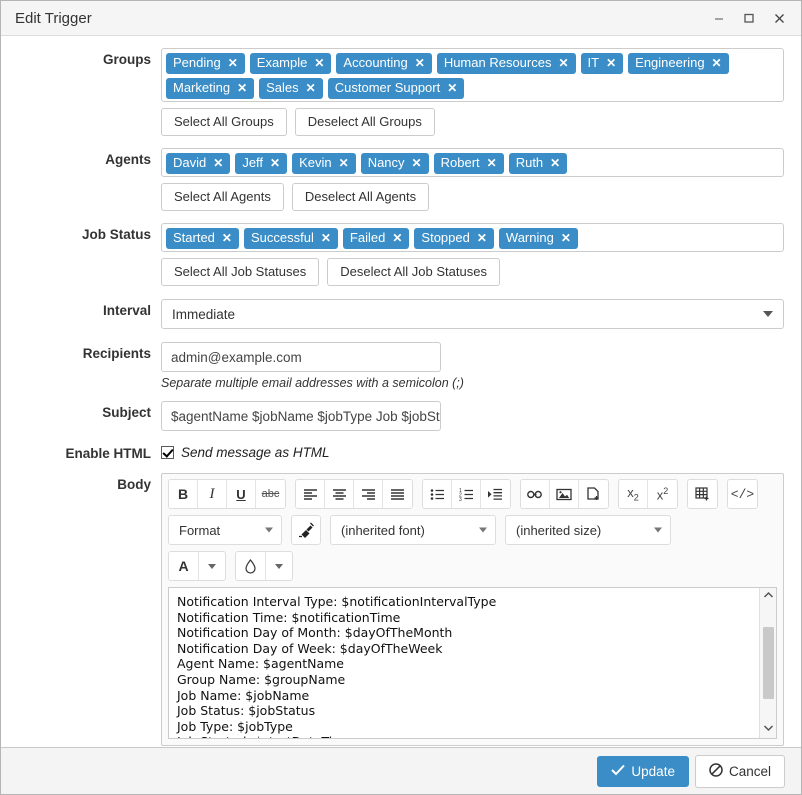  Describe the element at coordinates (529, 237) in the screenshot. I see `token-label: Warning` at that location.